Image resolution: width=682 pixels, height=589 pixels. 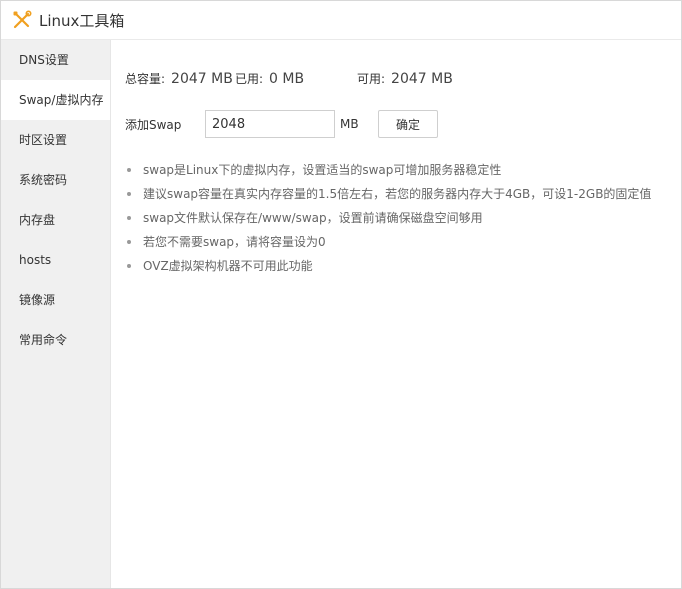 I want to click on confirm-button: 确定, so click(x=408, y=124).